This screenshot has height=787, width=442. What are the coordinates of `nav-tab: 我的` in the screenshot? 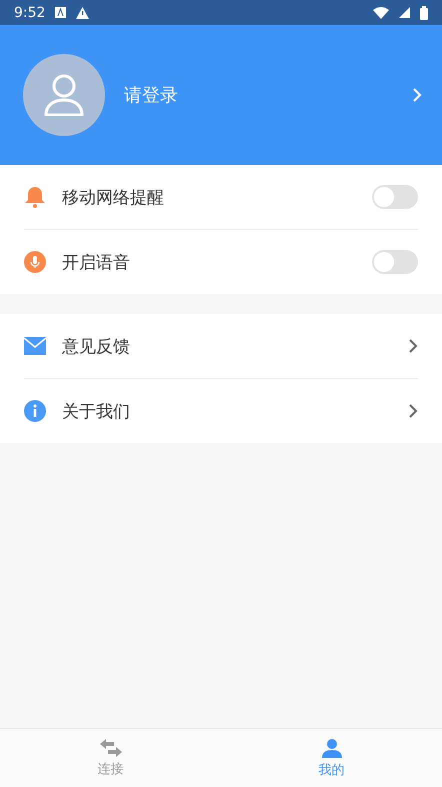 It's located at (331, 758).